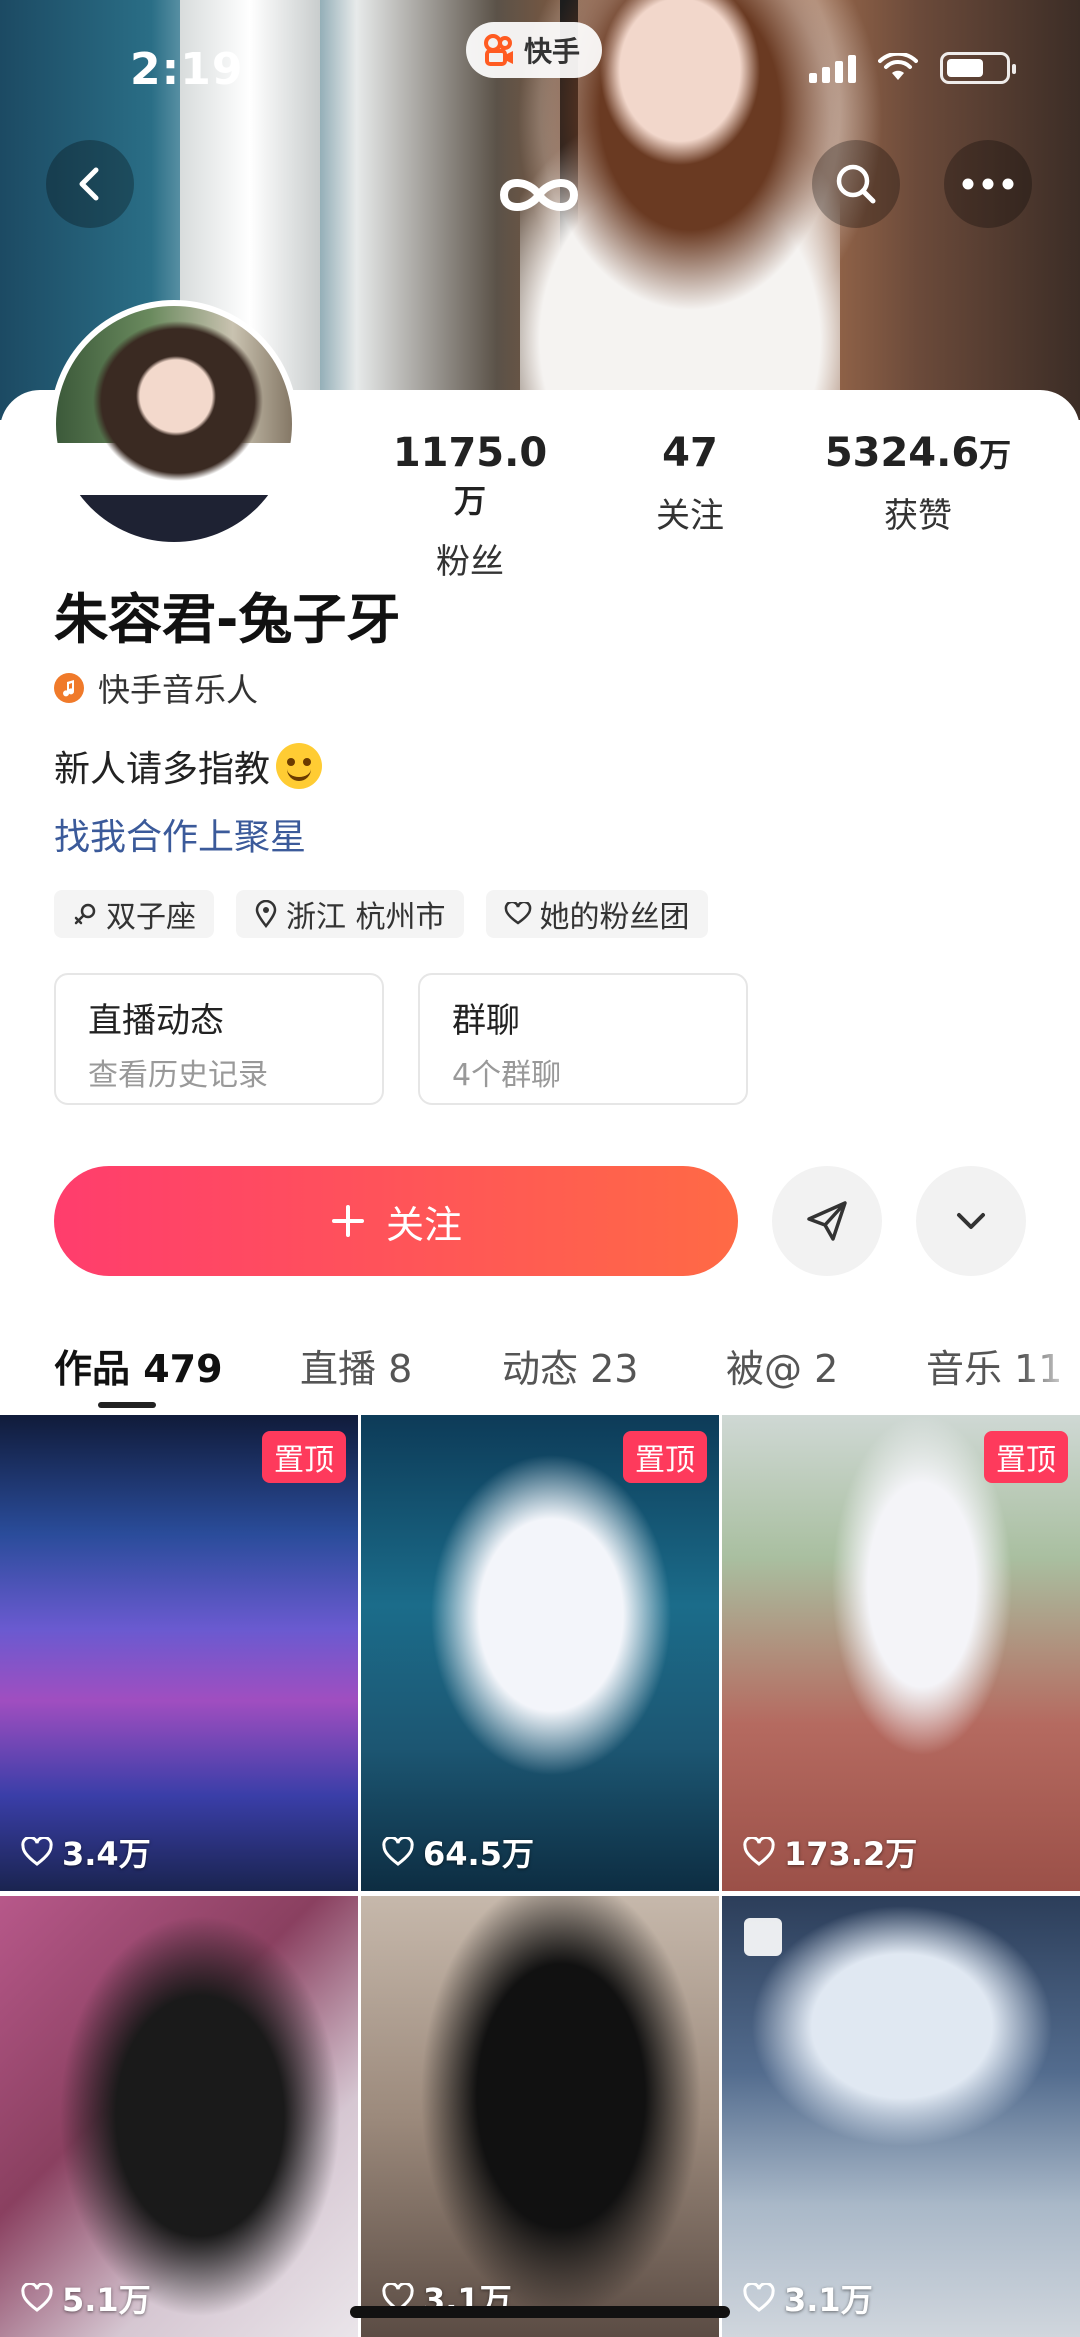  What do you see at coordinates (978, 68) in the screenshot?
I see `battery-icon` at bounding box center [978, 68].